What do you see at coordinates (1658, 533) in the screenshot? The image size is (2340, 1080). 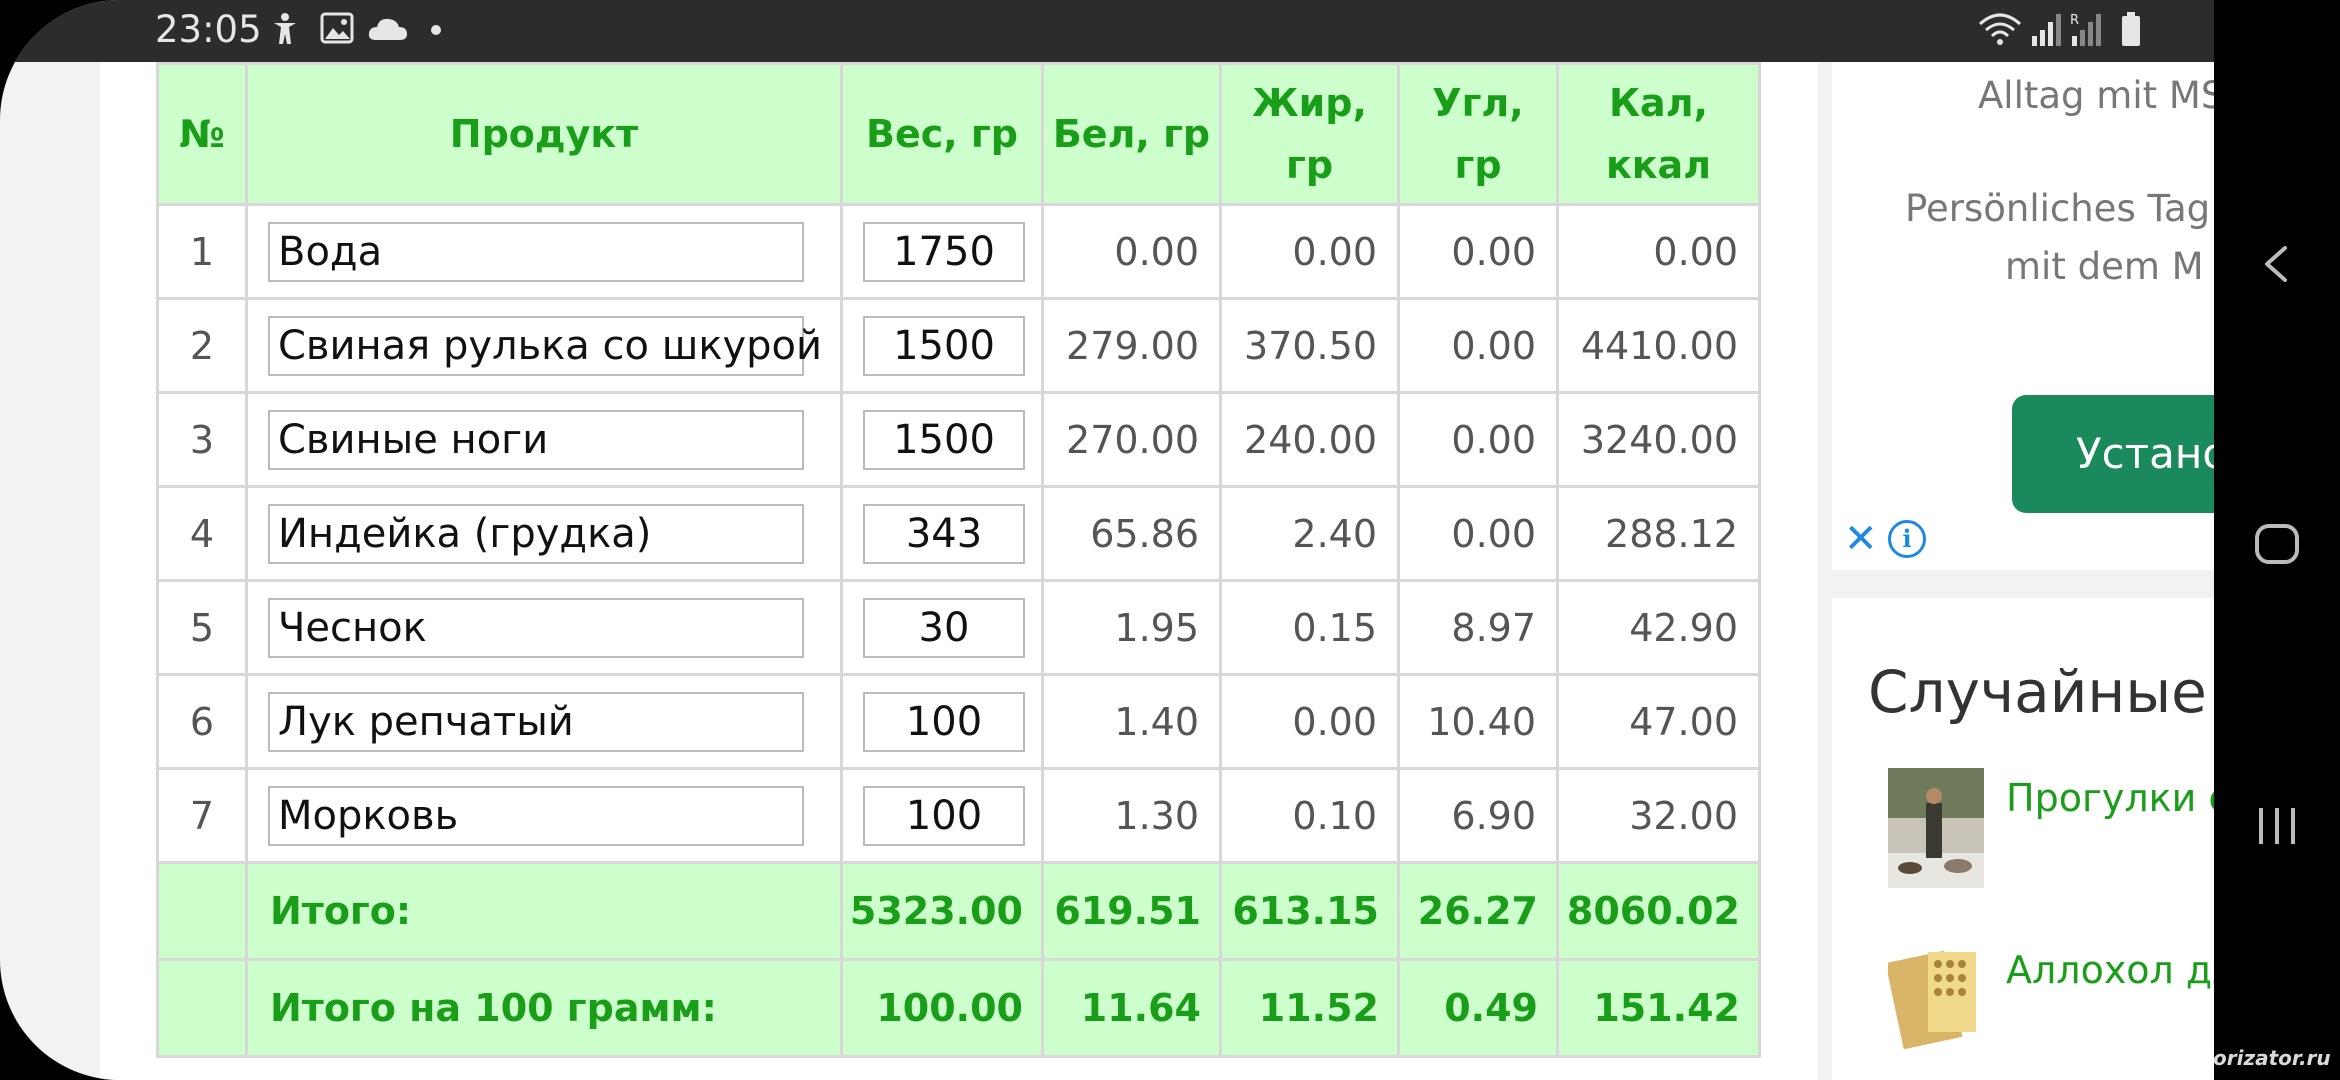 I see `calories-value: 288.12` at bounding box center [1658, 533].